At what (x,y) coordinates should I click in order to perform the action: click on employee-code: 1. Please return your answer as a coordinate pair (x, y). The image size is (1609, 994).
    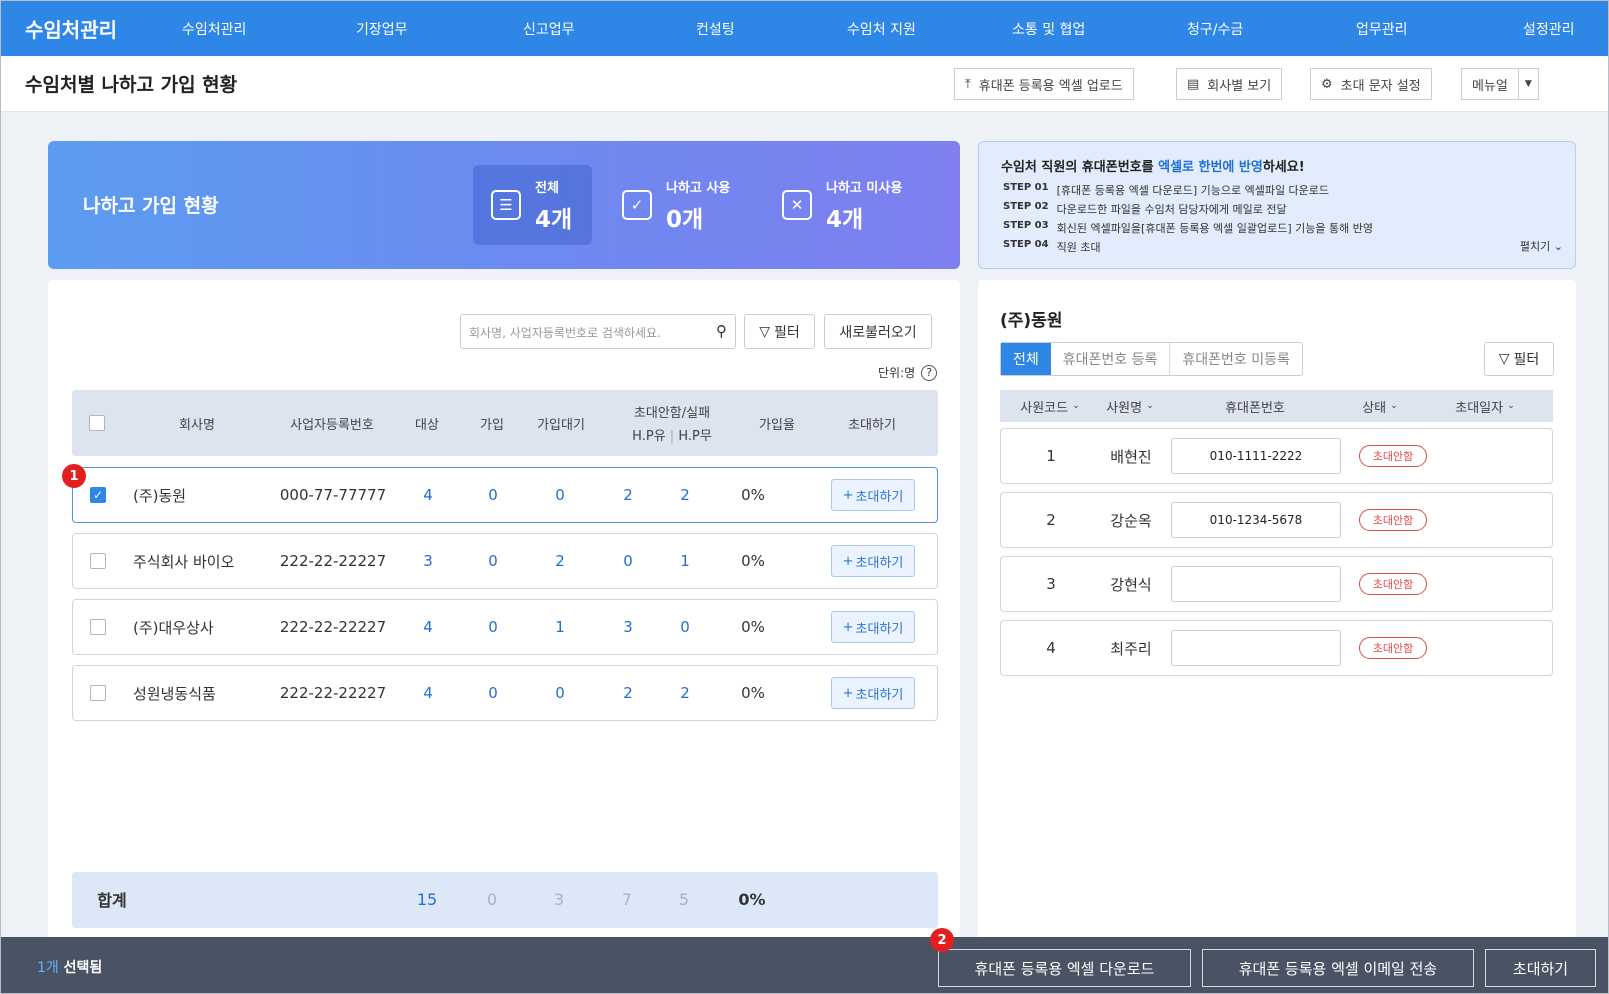
    Looking at the image, I should click on (1051, 456).